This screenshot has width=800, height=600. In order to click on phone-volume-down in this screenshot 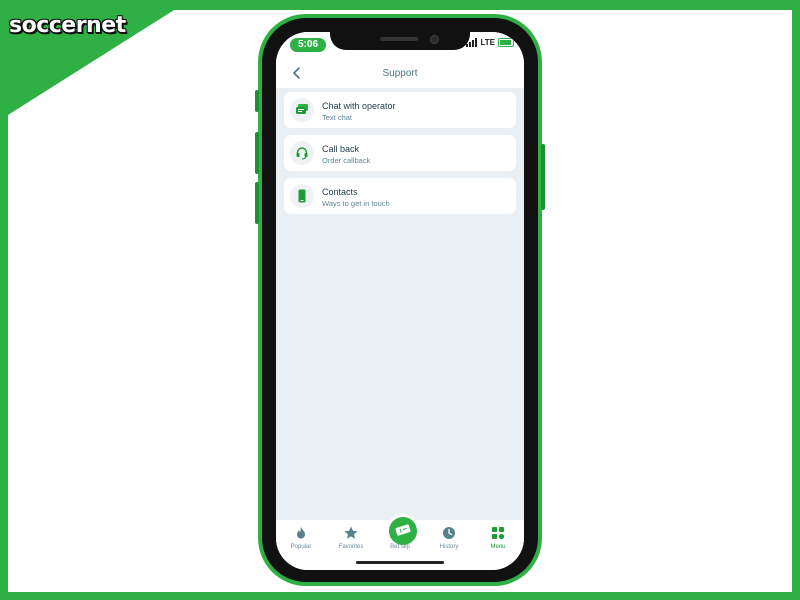, I will do `click(257, 203)`.